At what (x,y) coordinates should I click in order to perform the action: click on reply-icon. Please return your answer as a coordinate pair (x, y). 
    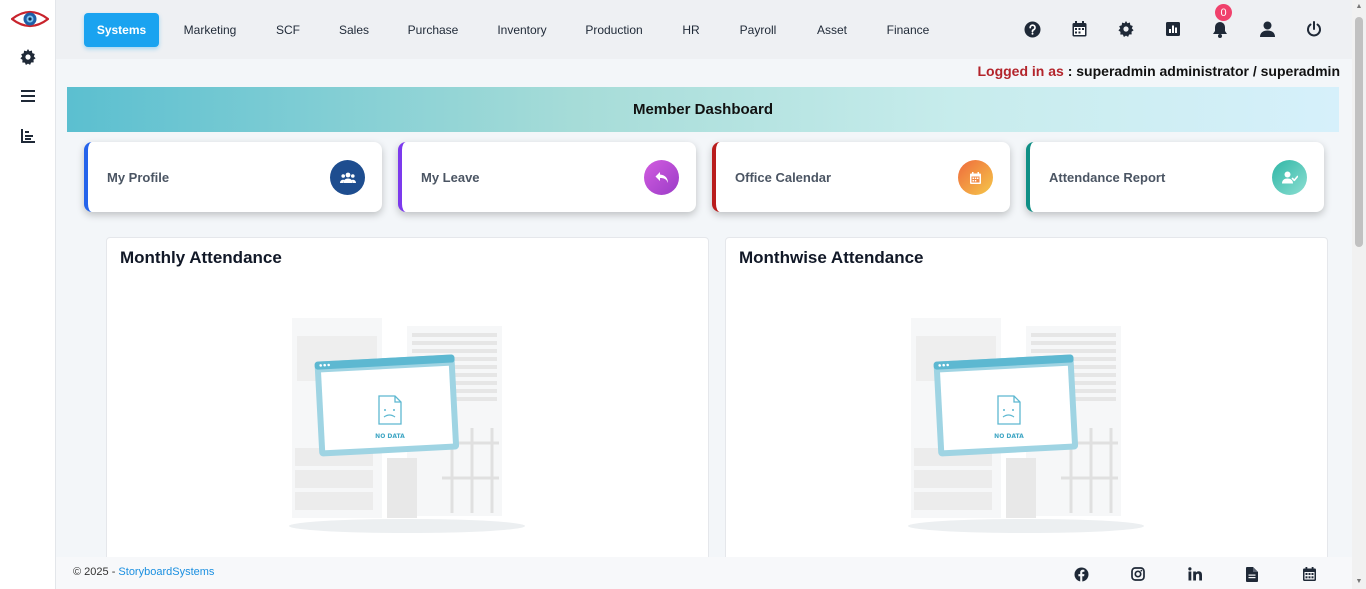
    Looking at the image, I should click on (661, 177).